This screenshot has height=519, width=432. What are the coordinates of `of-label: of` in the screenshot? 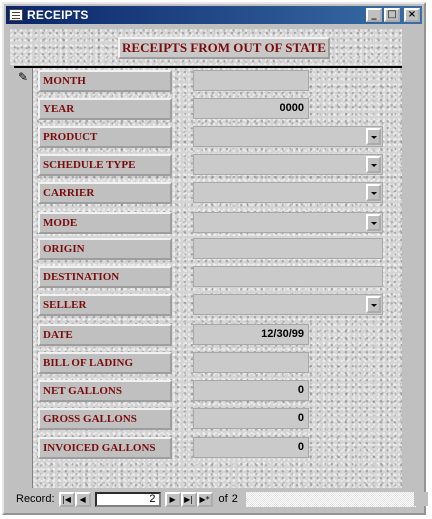 It's located at (223, 499).